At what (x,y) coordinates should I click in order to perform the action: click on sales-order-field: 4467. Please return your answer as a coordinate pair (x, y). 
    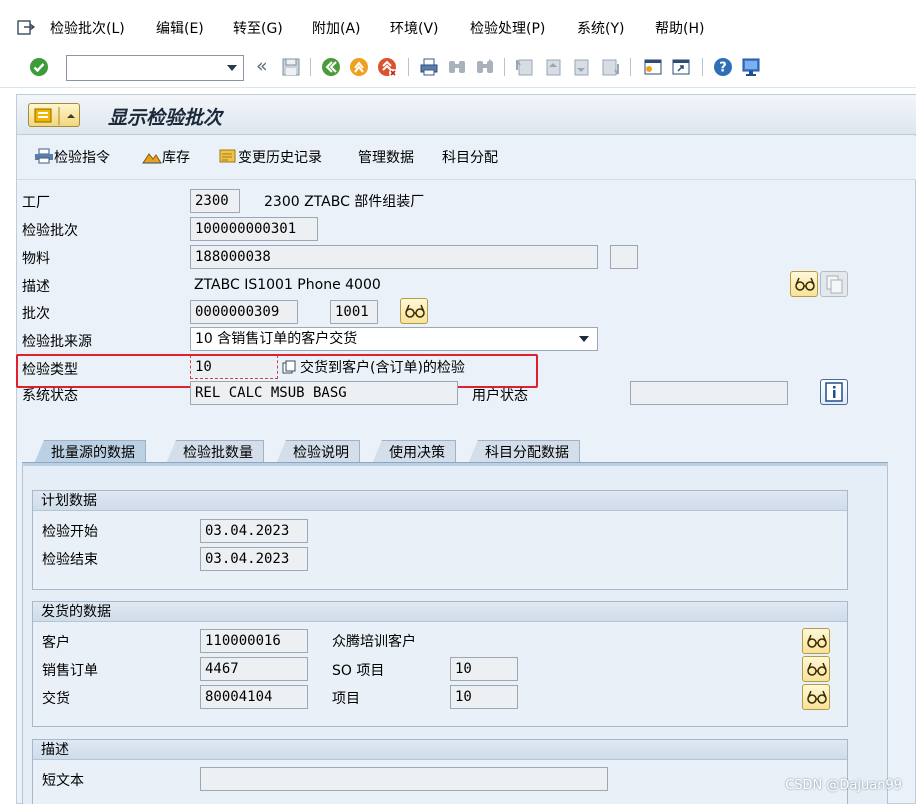
    Looking at the image, I should click on (254, 669).